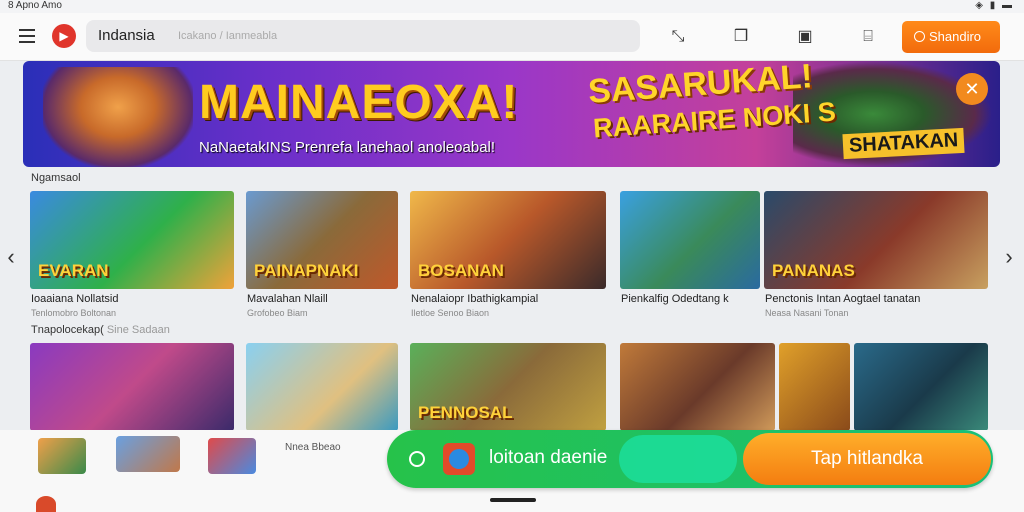  What do you see at coordinates (27, 36) in the screenshot?
I see `menu-icon` at bounding box center [27, 36].